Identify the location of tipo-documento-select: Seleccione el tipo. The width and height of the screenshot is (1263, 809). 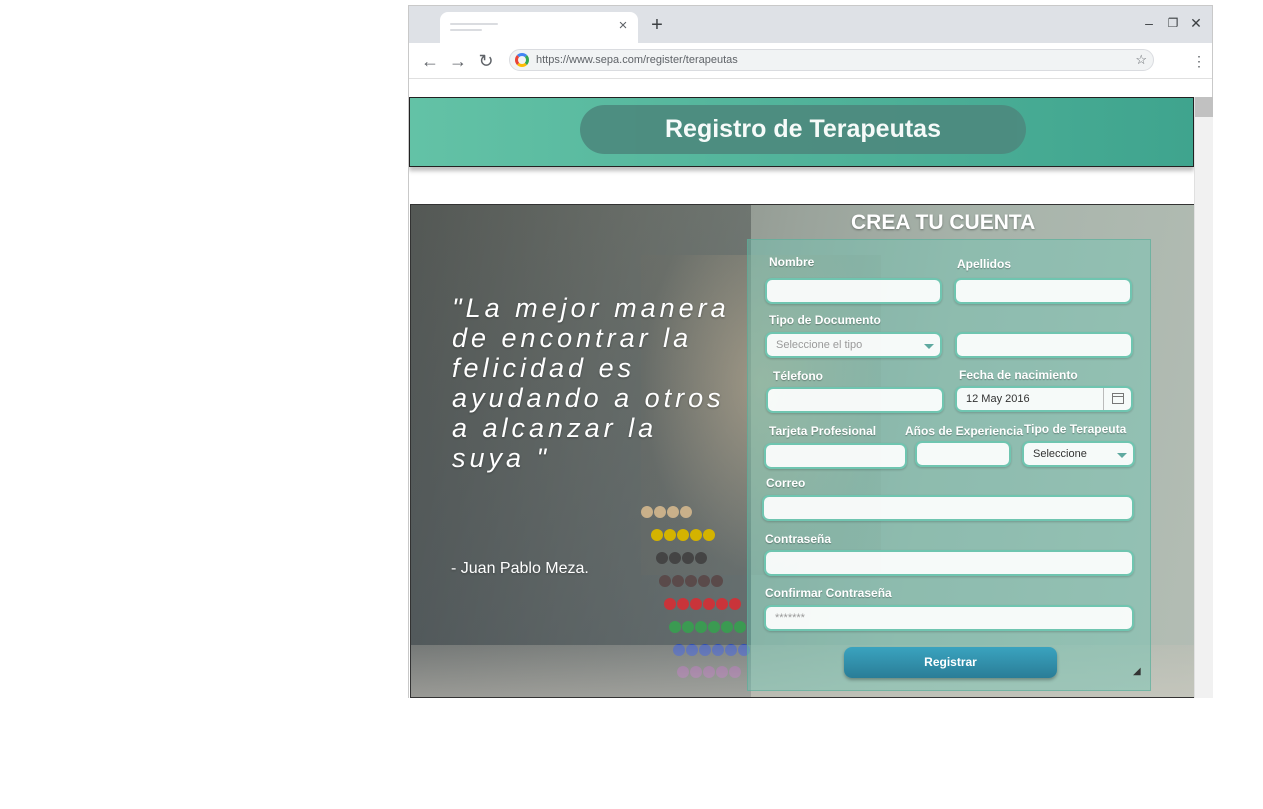
(853, 345).